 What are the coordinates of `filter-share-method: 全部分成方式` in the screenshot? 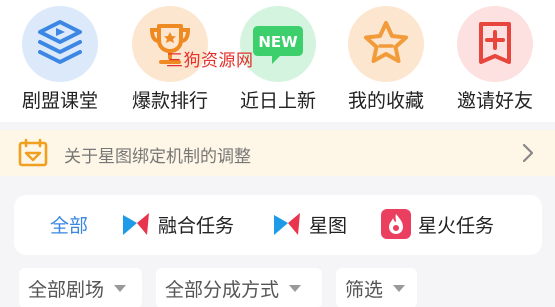 It's located at (239, 287).